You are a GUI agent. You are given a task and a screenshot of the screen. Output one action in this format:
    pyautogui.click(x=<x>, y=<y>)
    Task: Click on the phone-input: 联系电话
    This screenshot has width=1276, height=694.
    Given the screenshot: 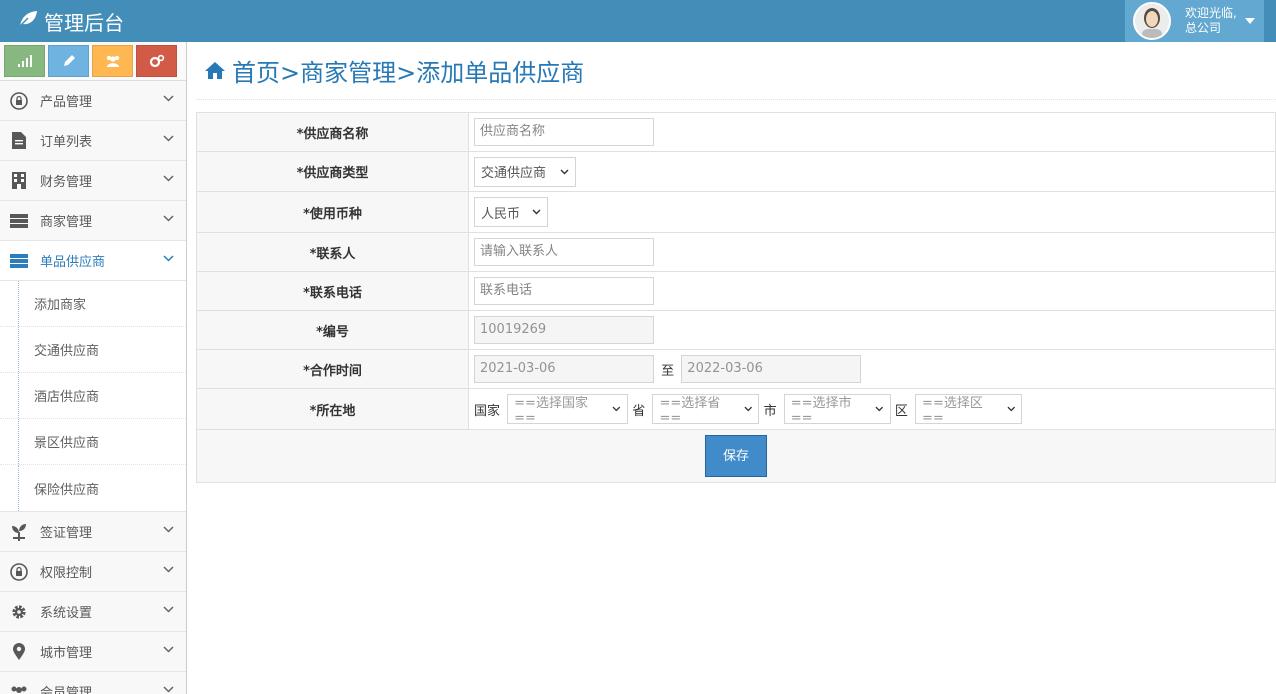 What is the action you would take?
    pyautogui.click(x=564, y=291)
    